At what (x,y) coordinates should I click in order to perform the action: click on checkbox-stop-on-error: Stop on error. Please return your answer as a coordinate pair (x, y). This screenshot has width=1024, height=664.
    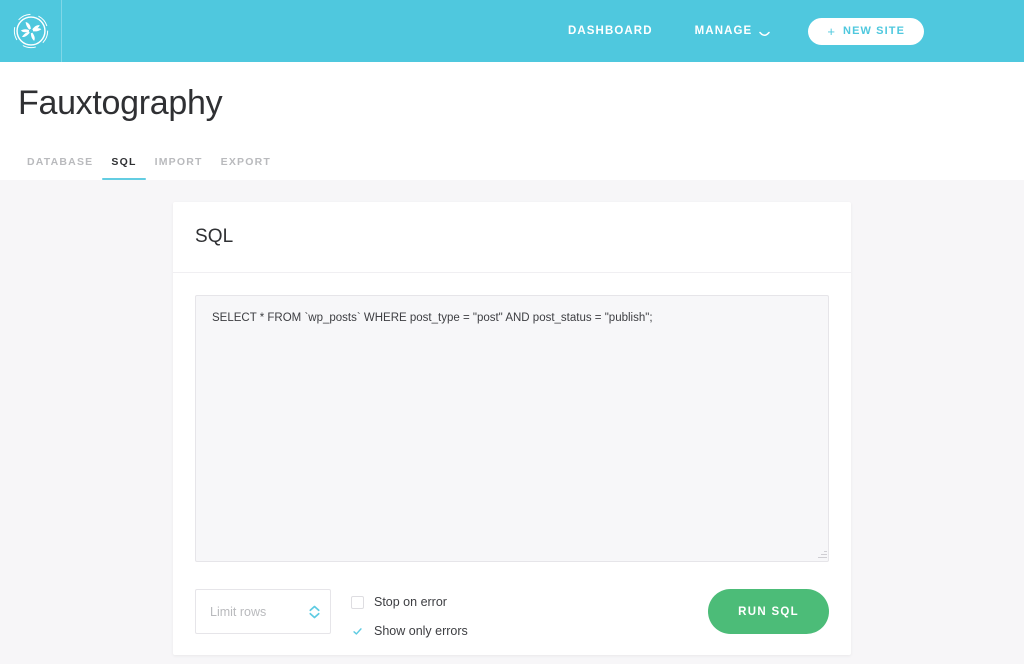
    Looking at the image, I should click on (409, 602).